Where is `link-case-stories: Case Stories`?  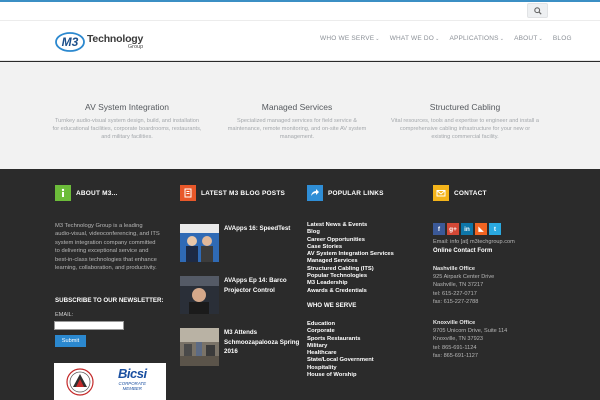
link-case-stories: Case Stories is located at coordinates (350, 247).